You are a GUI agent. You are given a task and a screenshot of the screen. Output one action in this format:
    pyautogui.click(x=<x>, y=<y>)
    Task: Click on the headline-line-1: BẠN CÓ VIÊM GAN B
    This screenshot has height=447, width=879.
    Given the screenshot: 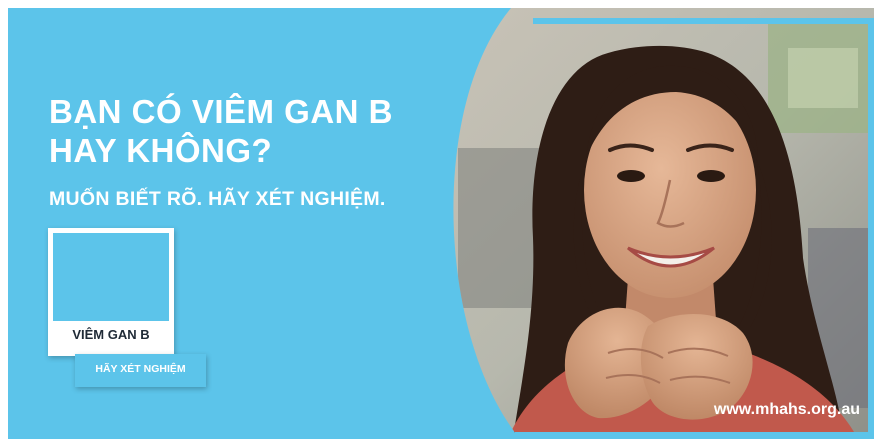 What is the action you would take?
    pyautogui.click(x=221, y=111)
    